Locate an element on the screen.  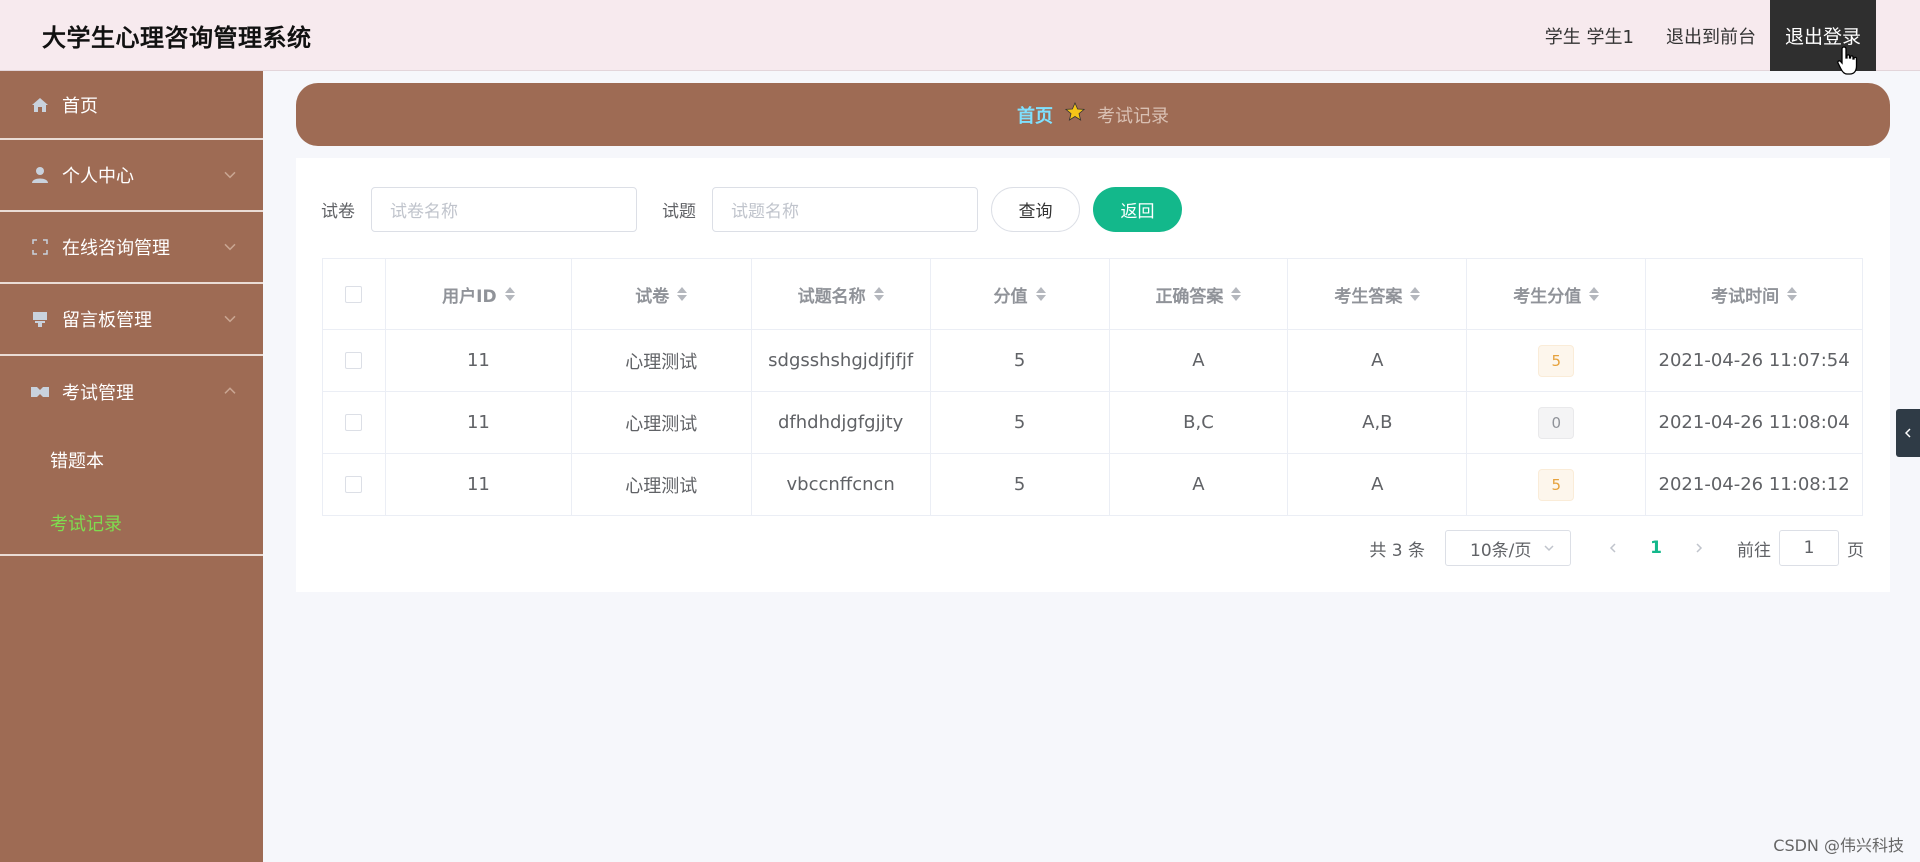
sidebar-item-online-consult: 在线咨询管理 is located at coordinates (131, 248).